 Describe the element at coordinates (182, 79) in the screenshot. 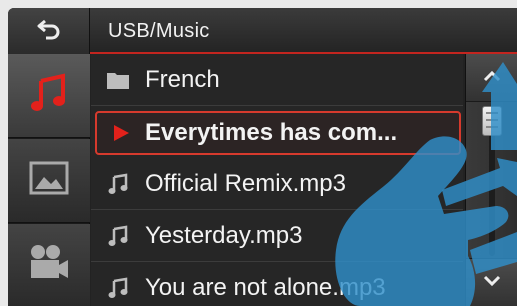

I see `list-item-label: French` at that location.